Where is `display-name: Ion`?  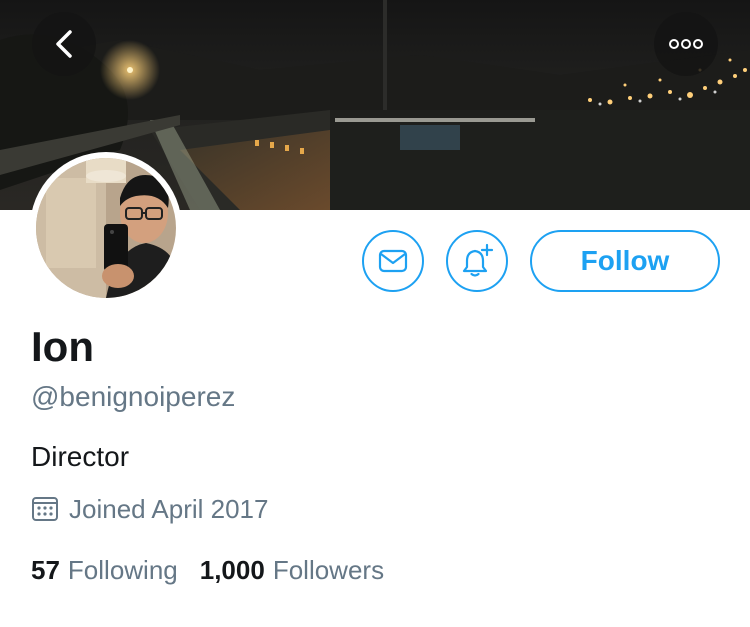
display-name: Ion is located at coordinates (62, 346).